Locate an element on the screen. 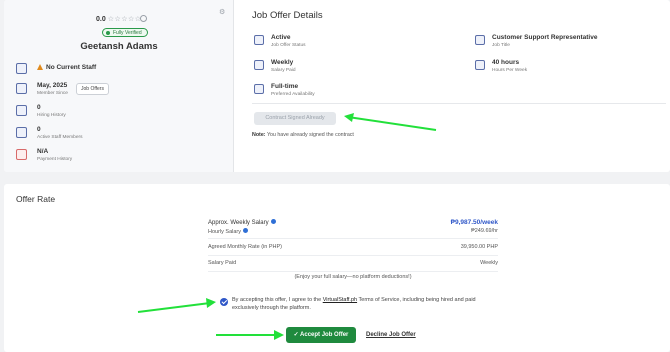  active-staff-stat: 0 Active Staff Members is located at coordinates (66, 134).